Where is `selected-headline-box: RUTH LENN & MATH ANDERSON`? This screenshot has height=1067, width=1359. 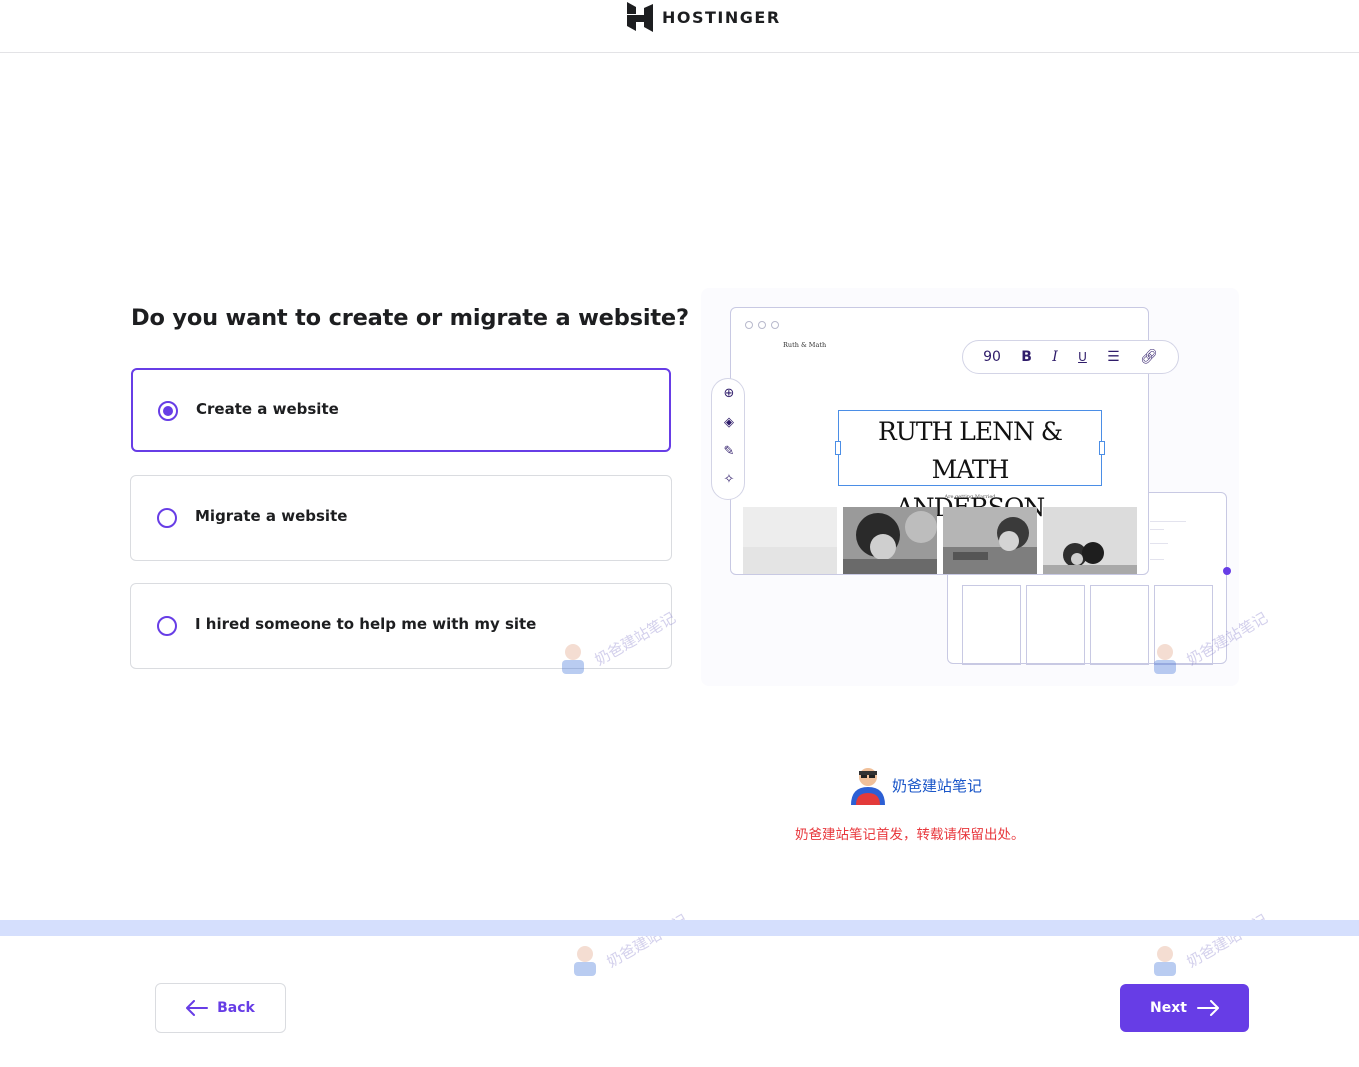 selected-headline-box: RUTH LENN & MATH ANDERSON is located at coordinates (970, 466).